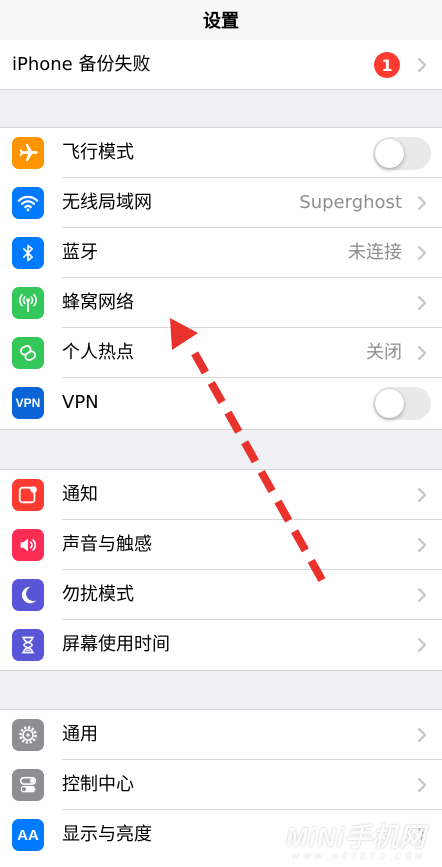 The height and width of the screenshot is (867, 442). What do you see at coordinates (80, 494) in the screenshot?
I see `row-label: 通知` at bounding box center [80, 494].